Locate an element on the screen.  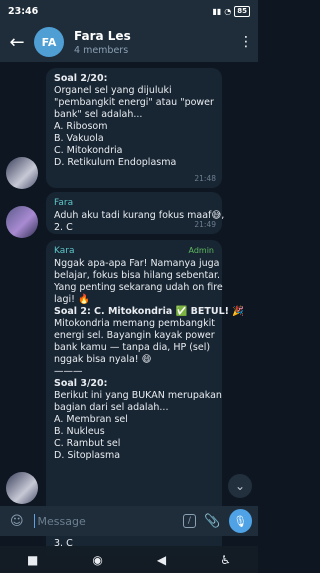
message-line: Nggak apa-apa Far! Namanya juga is located at coordinates (137, 263).